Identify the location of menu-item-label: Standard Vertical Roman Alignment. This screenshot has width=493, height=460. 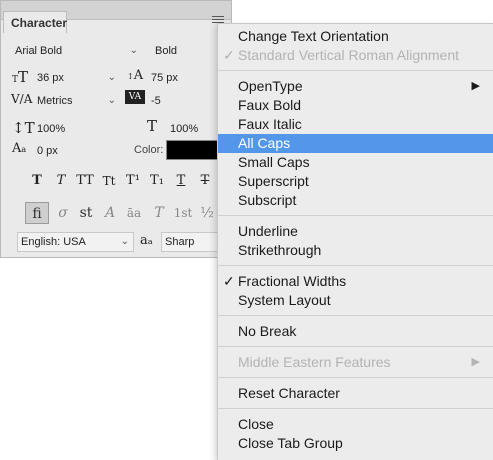
(349, 55).